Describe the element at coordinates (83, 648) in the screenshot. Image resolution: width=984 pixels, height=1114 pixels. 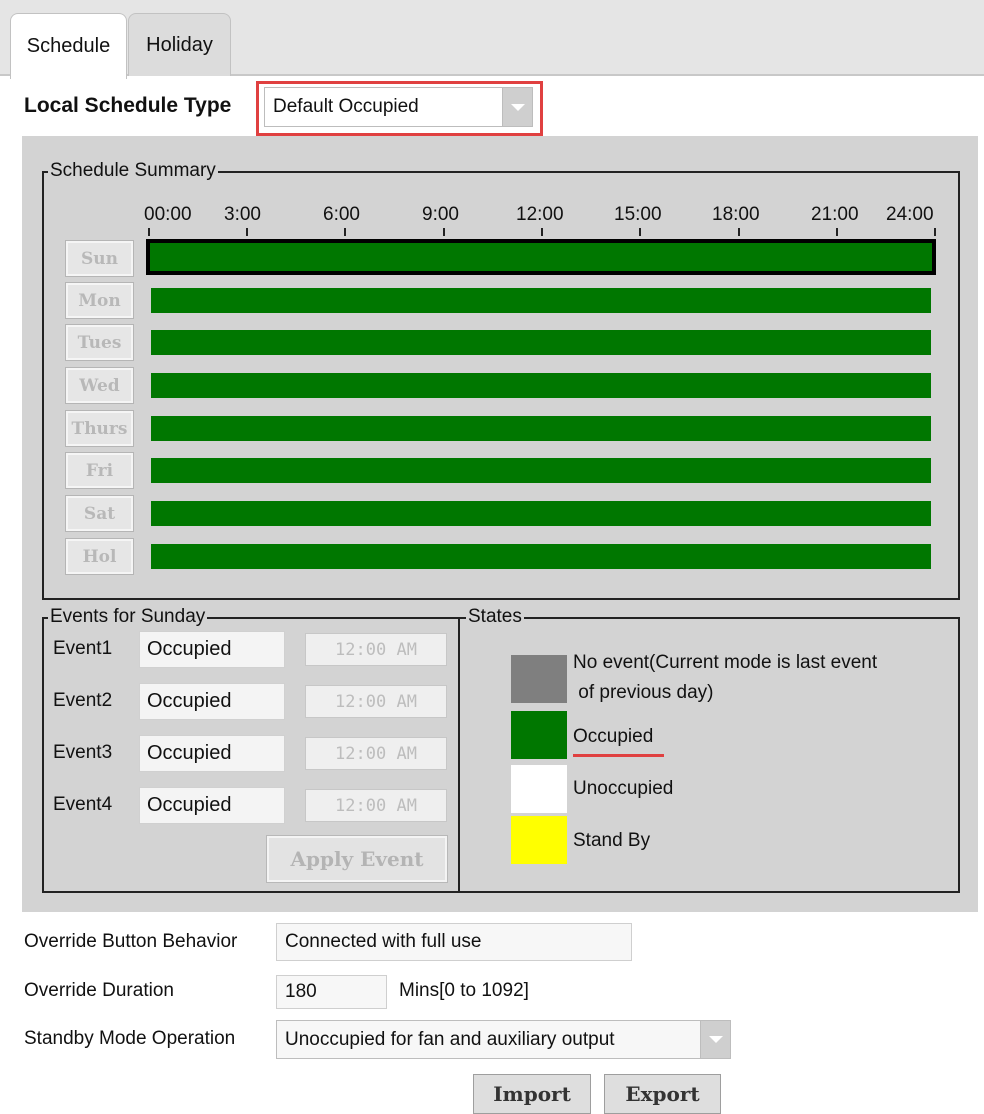
I see `event-label: Event1` at that location.